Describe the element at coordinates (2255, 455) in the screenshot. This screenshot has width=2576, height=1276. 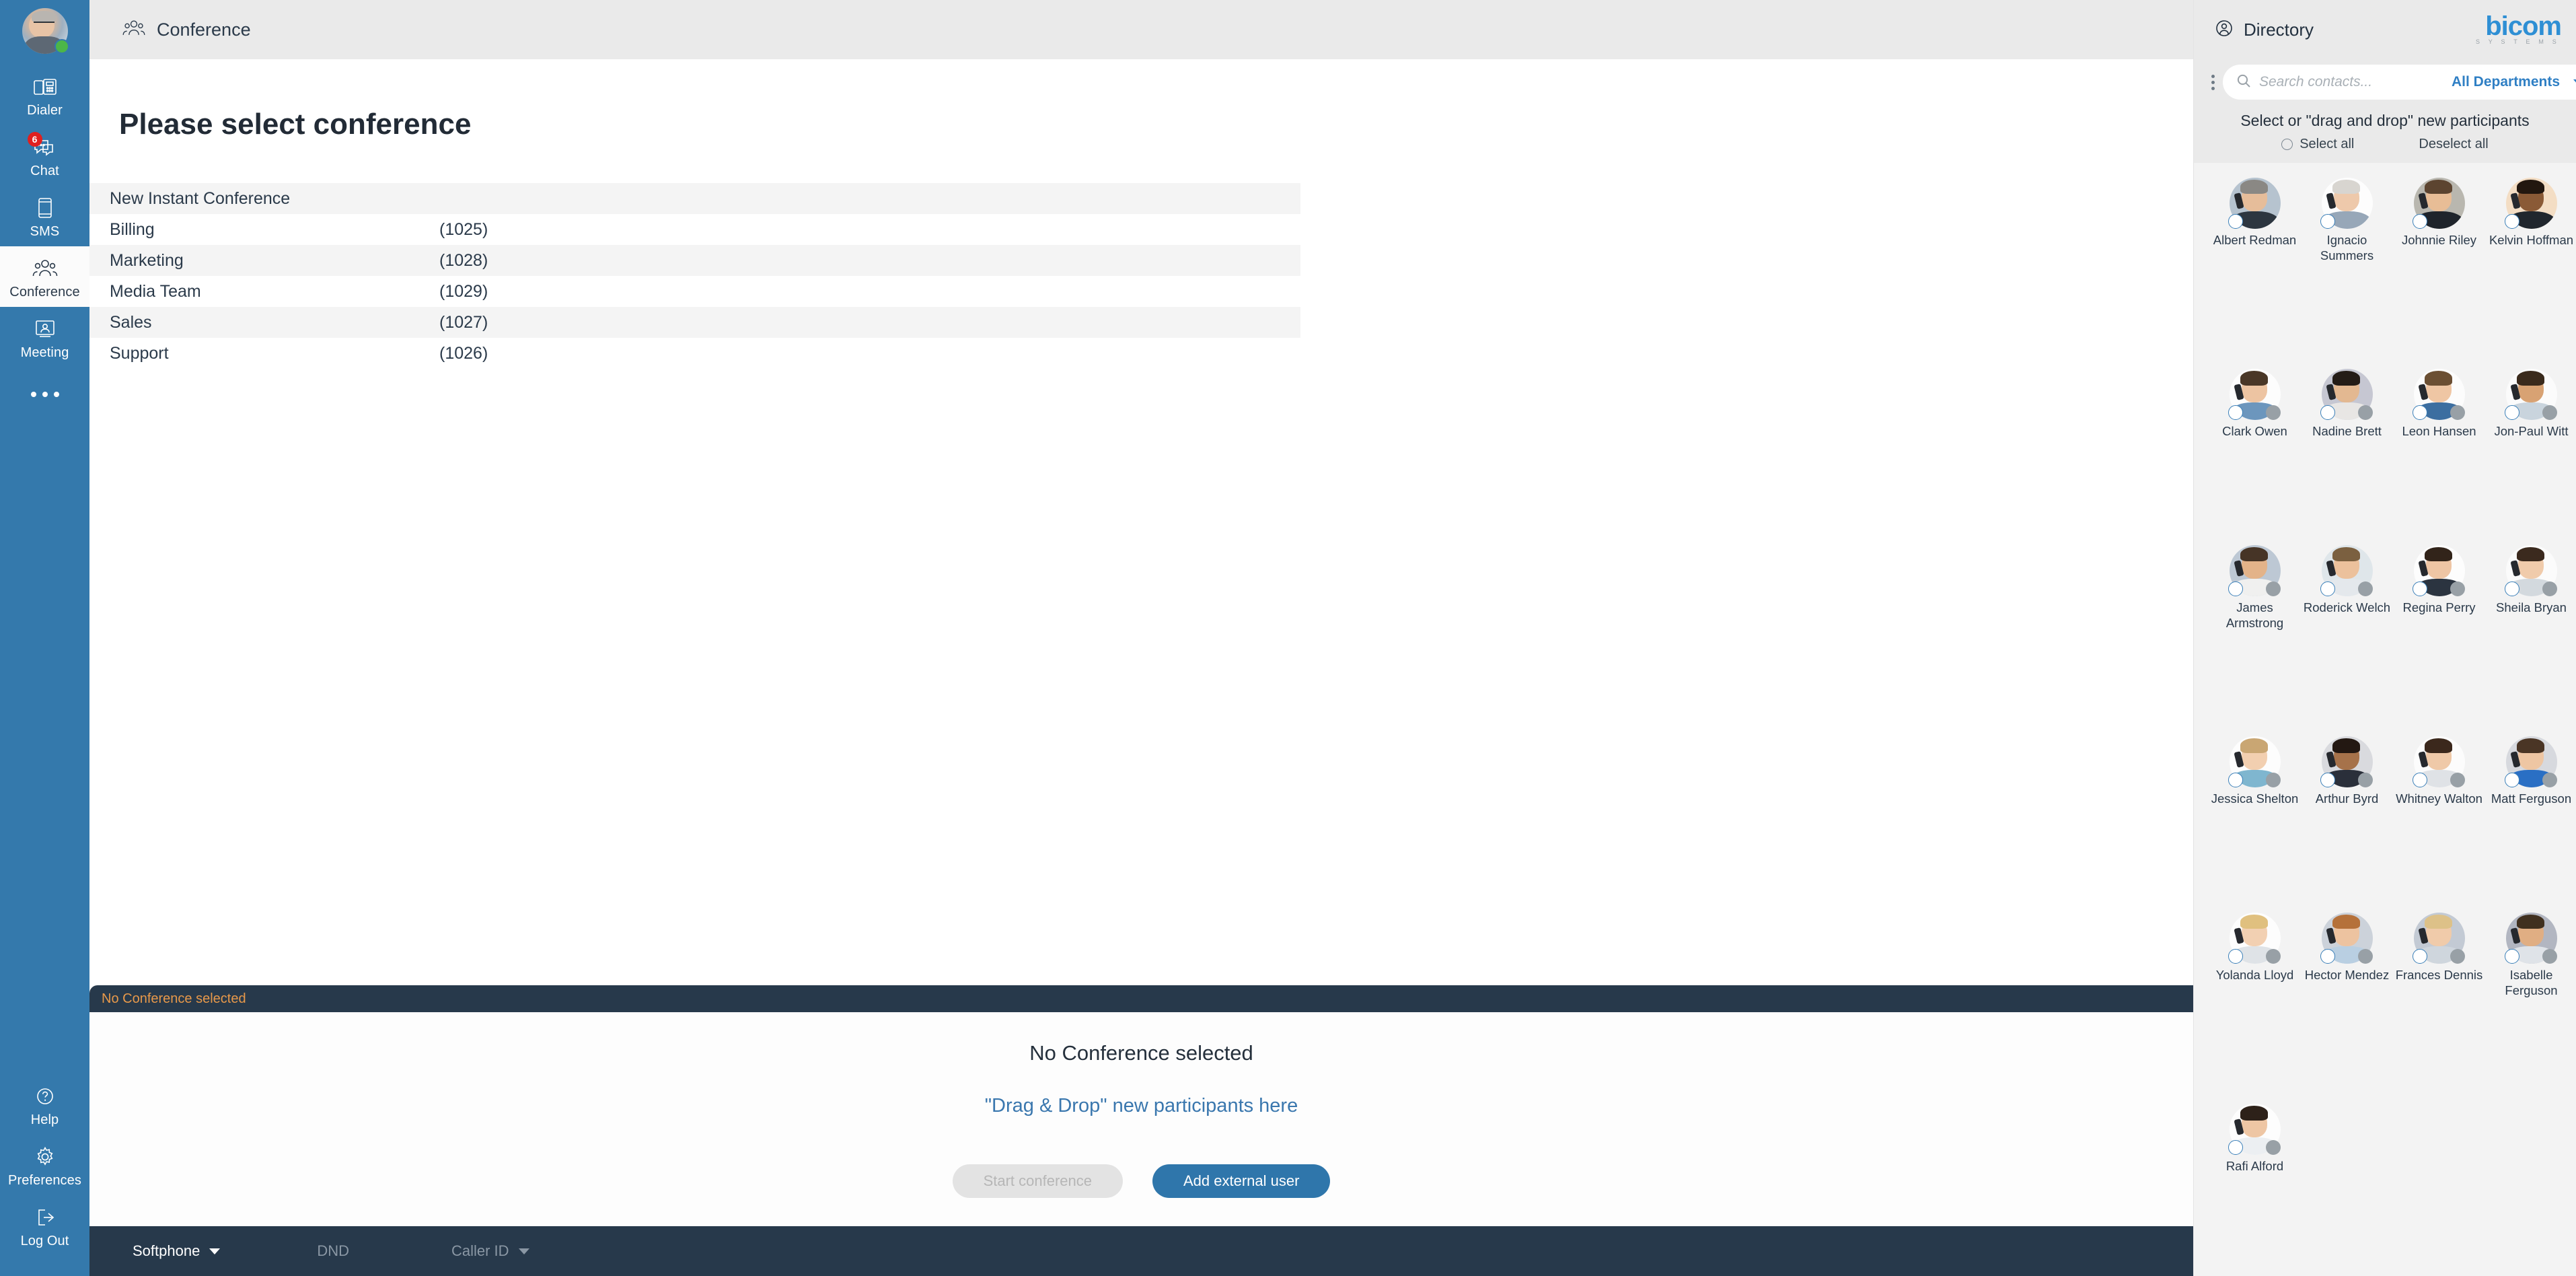
I see `contact-card: Clark Owen` at that location.